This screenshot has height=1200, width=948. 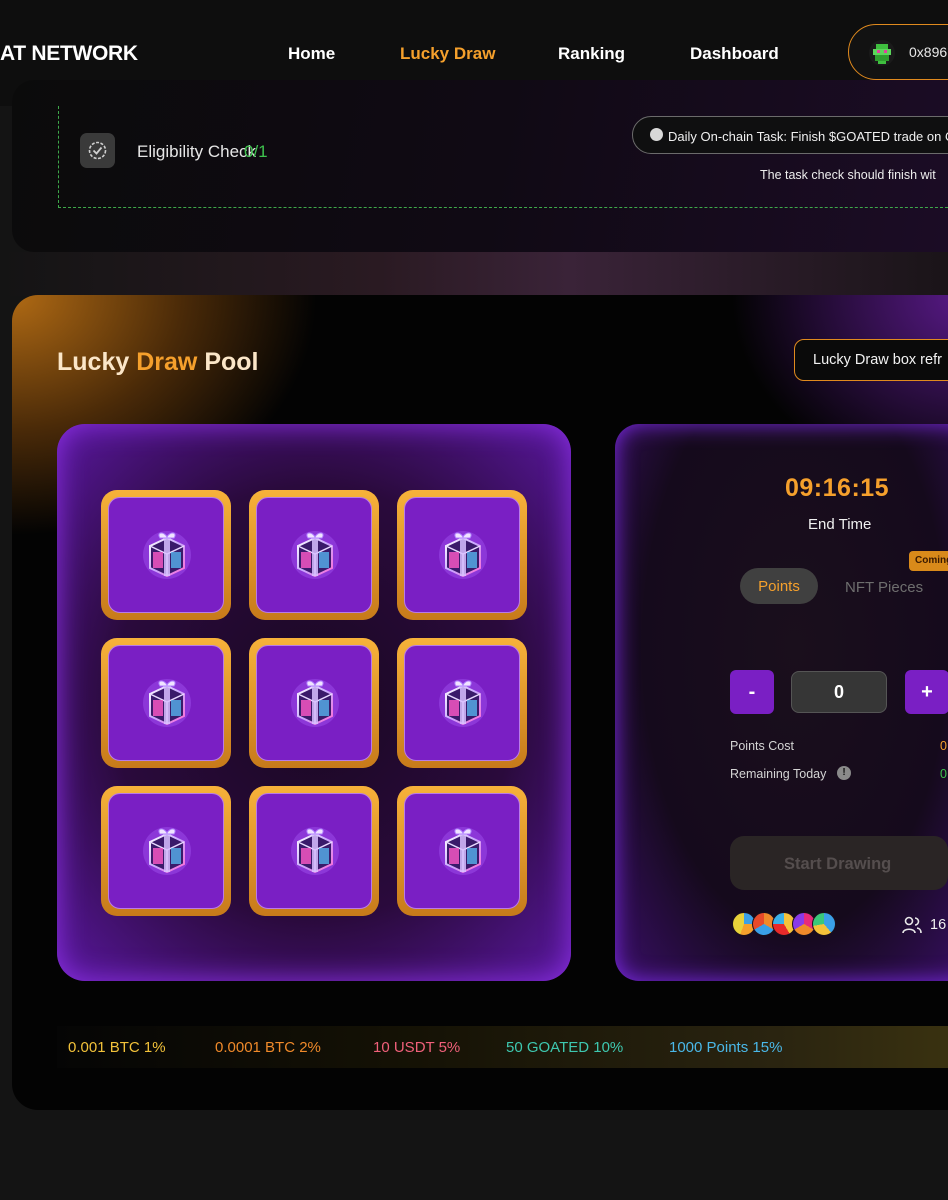 I want to click on prize-item: 50 GOATED 10%, so click(x=565, y=1047).